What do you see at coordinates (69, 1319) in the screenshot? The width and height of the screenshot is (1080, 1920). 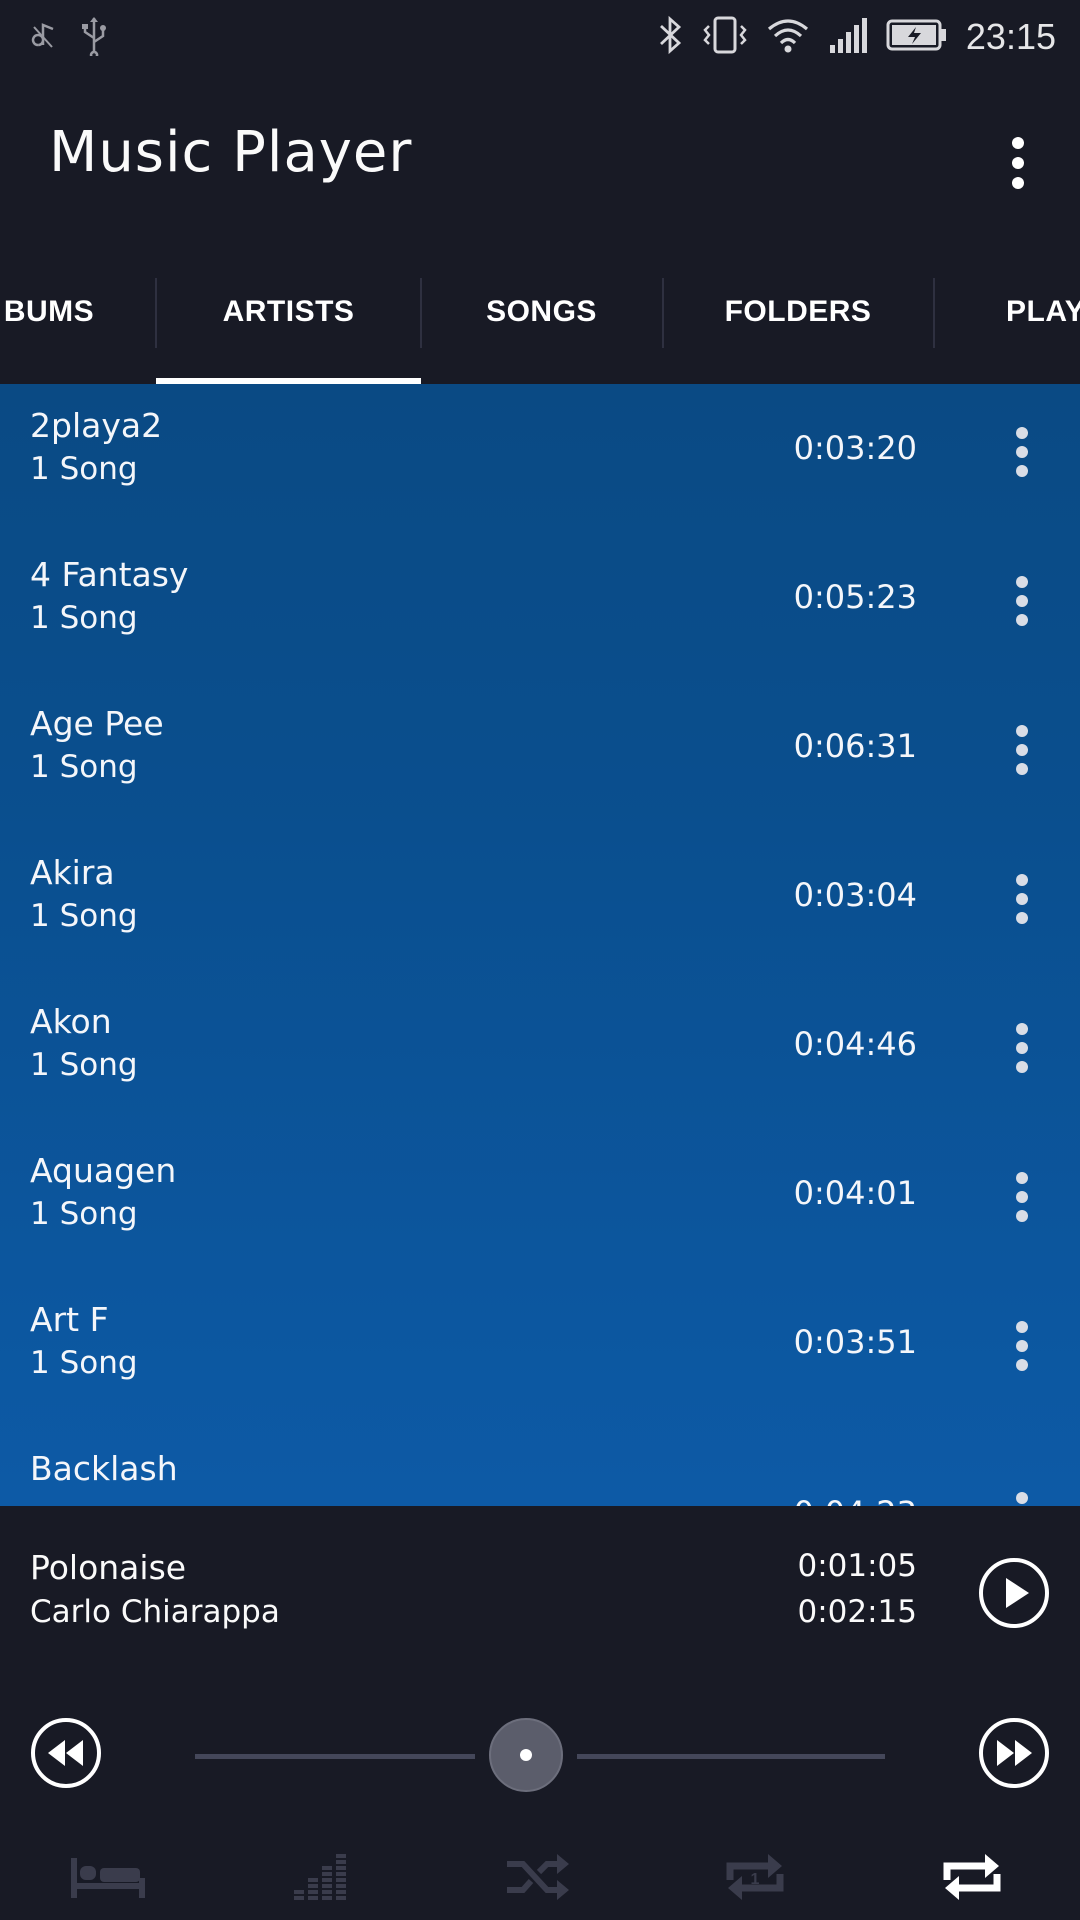 I see `artist-name: Art F` at bounding box center [69, 1319].